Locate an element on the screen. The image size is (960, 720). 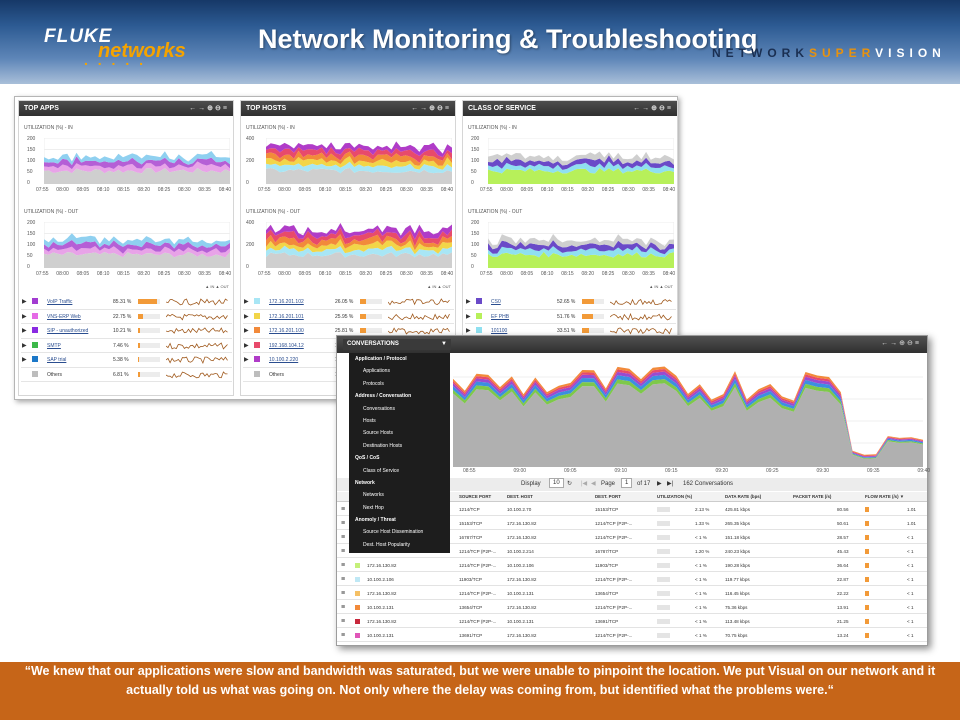
refresh-icon: ↻ is located at coordinates (569, 484).